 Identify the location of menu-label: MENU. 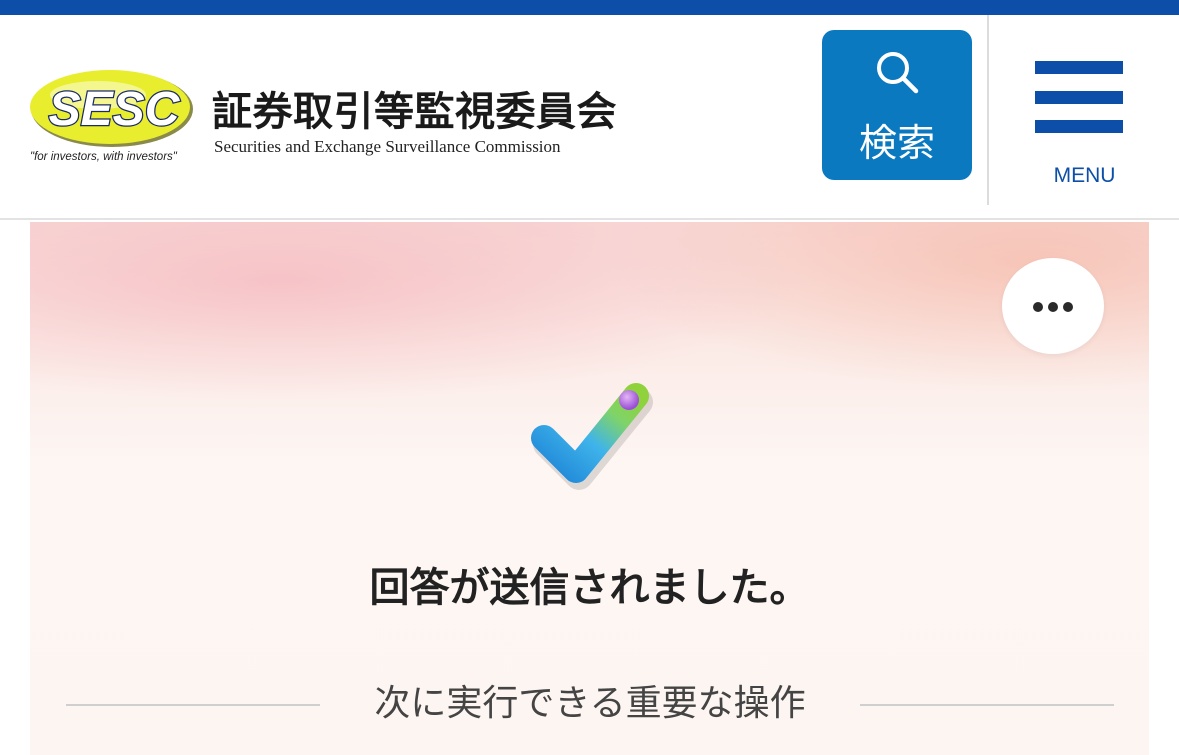
(1084, 175).